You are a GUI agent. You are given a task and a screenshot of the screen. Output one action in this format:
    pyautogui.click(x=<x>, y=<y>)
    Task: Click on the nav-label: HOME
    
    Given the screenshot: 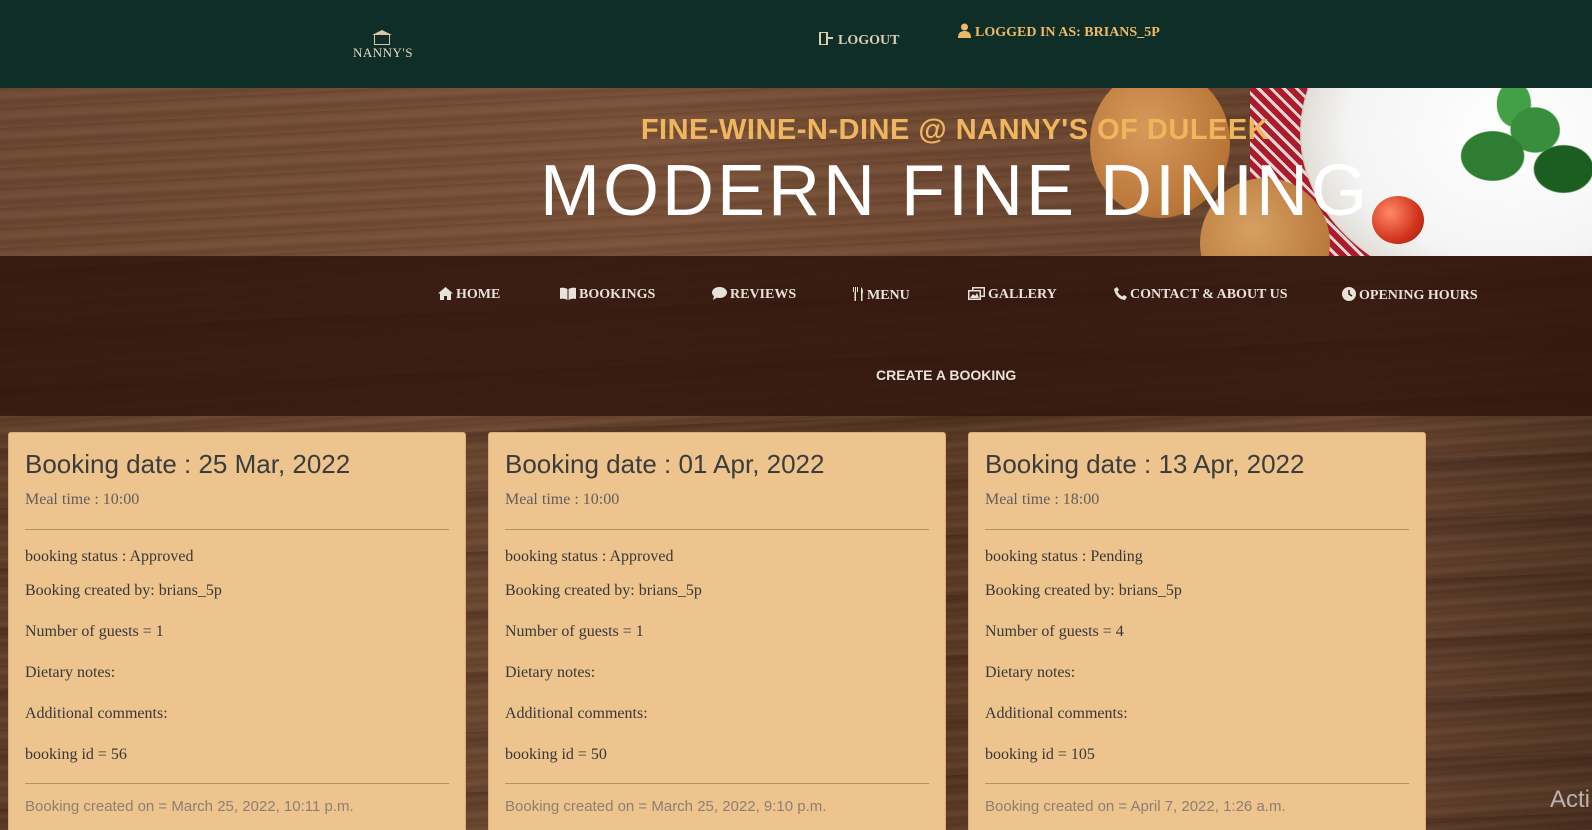 What is the action you would take?
    pyautogui.click(x=478, y=294)
    